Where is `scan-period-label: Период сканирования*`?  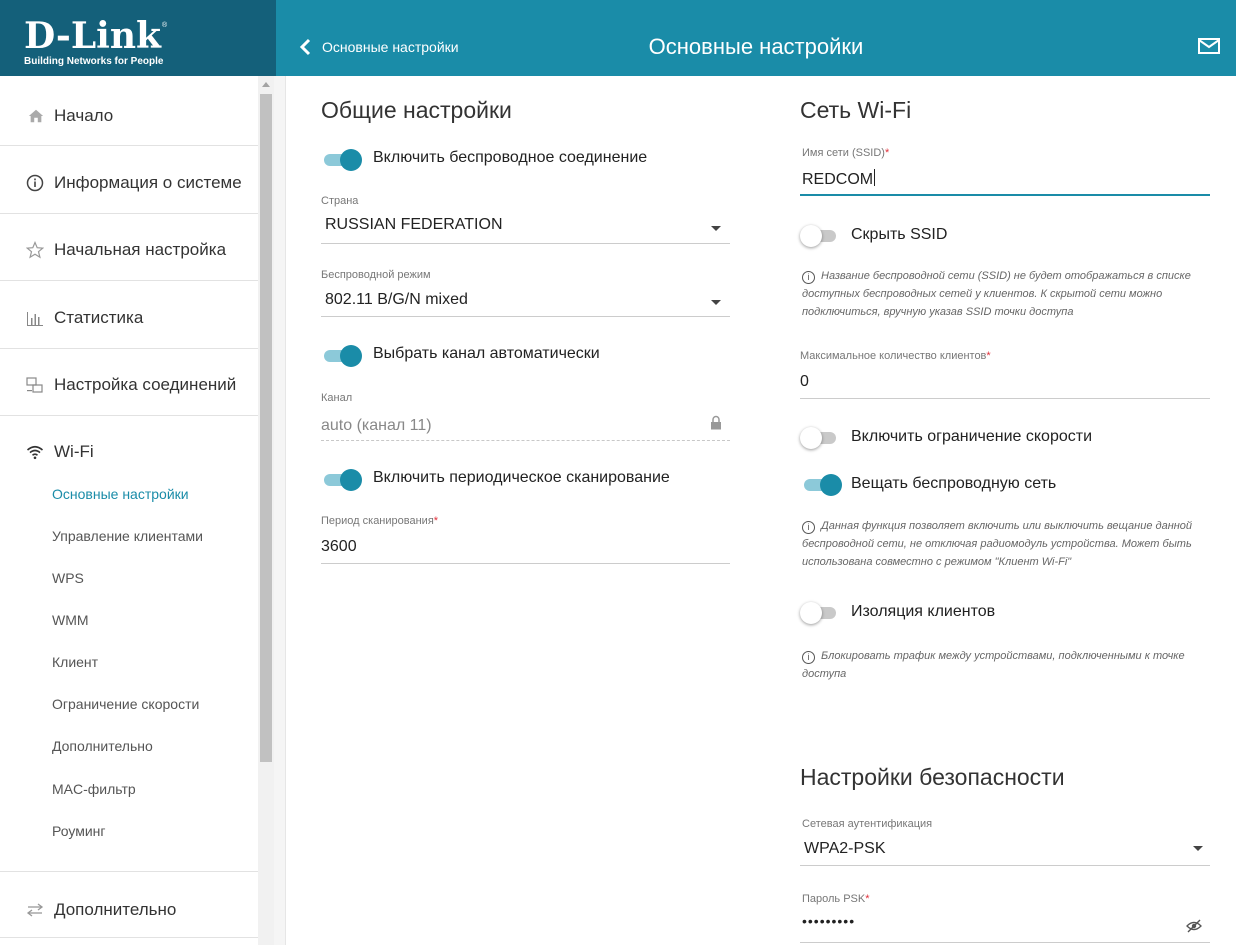
scan-period-label: Период сканирования* is located at coordinates (379, 521).